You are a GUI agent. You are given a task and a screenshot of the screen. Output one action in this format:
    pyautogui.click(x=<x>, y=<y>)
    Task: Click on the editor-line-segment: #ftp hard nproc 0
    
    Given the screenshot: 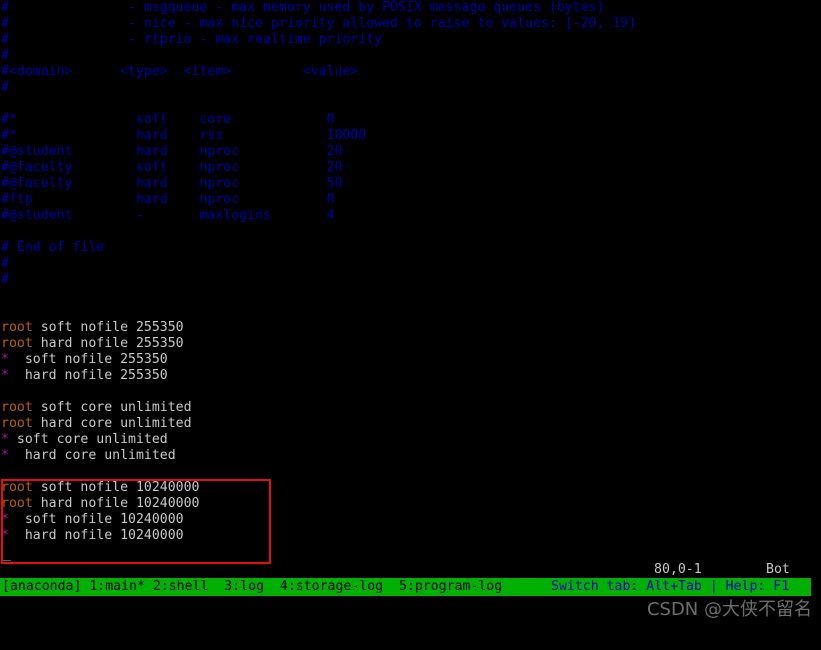 What is the action you would take?
    pyautogui.click(x=168, y=199)
    